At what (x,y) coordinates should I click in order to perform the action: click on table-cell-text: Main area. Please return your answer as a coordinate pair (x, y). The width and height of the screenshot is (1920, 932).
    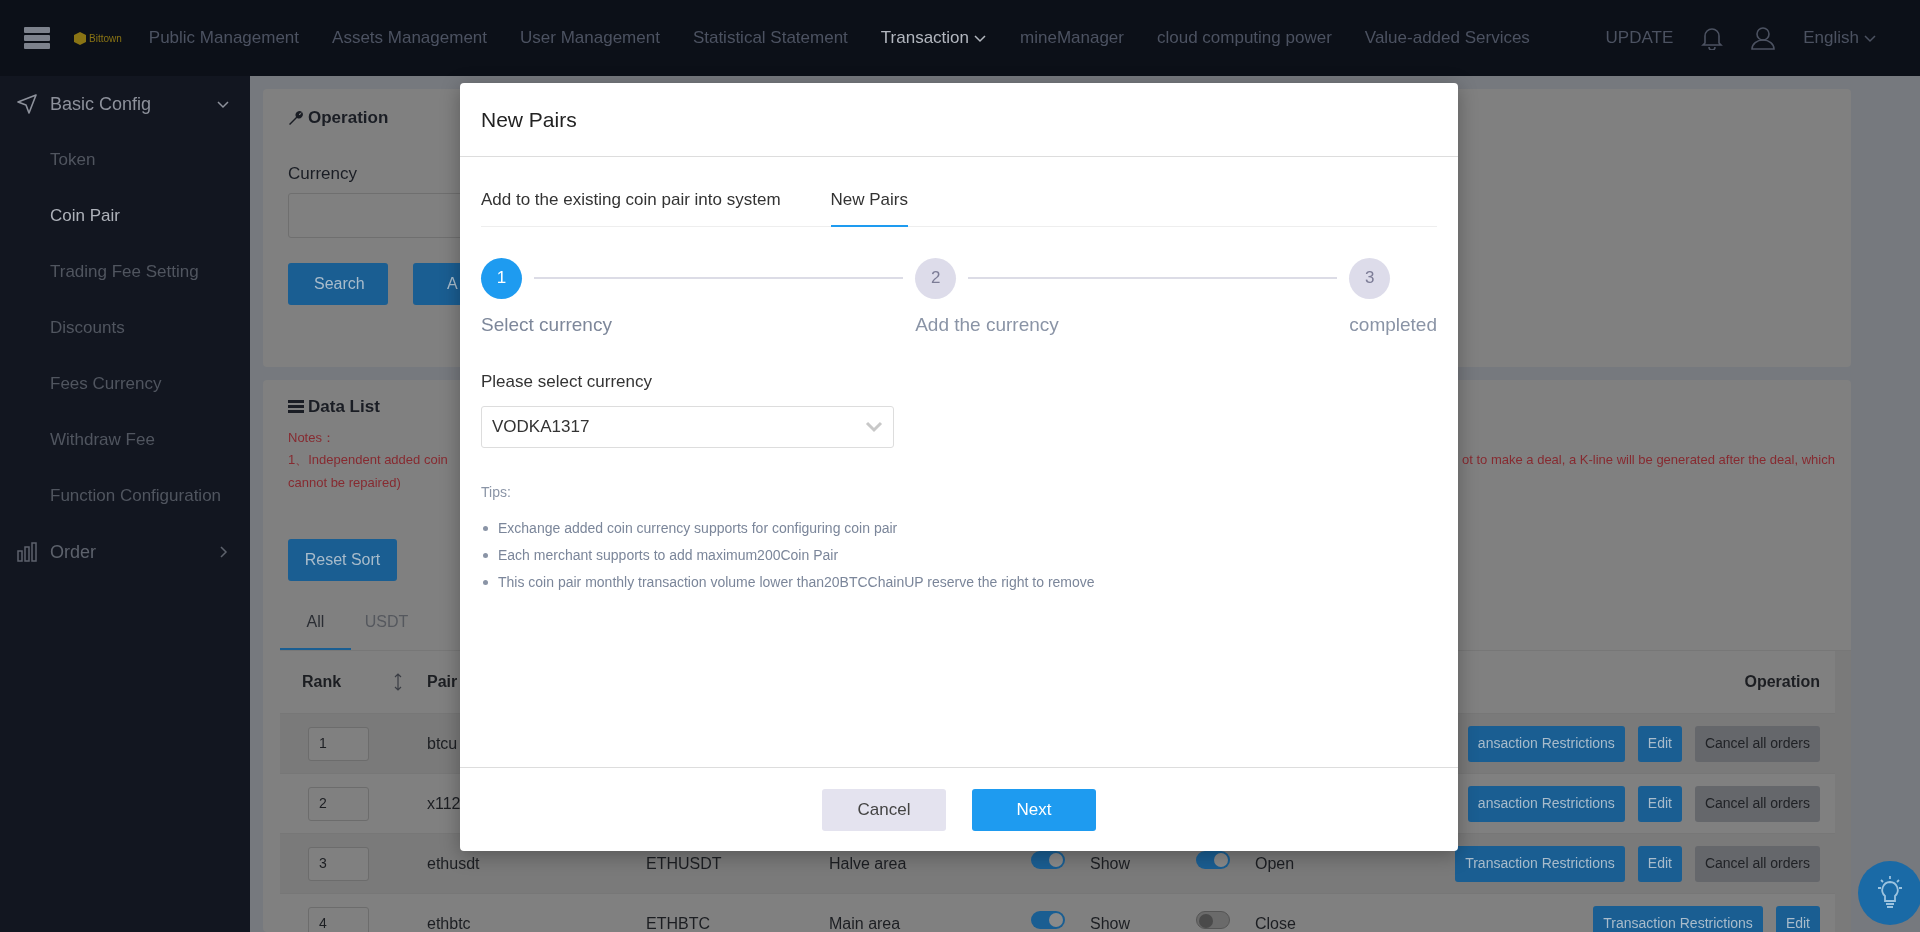
    Looking at the image, I should click on (865, 922).